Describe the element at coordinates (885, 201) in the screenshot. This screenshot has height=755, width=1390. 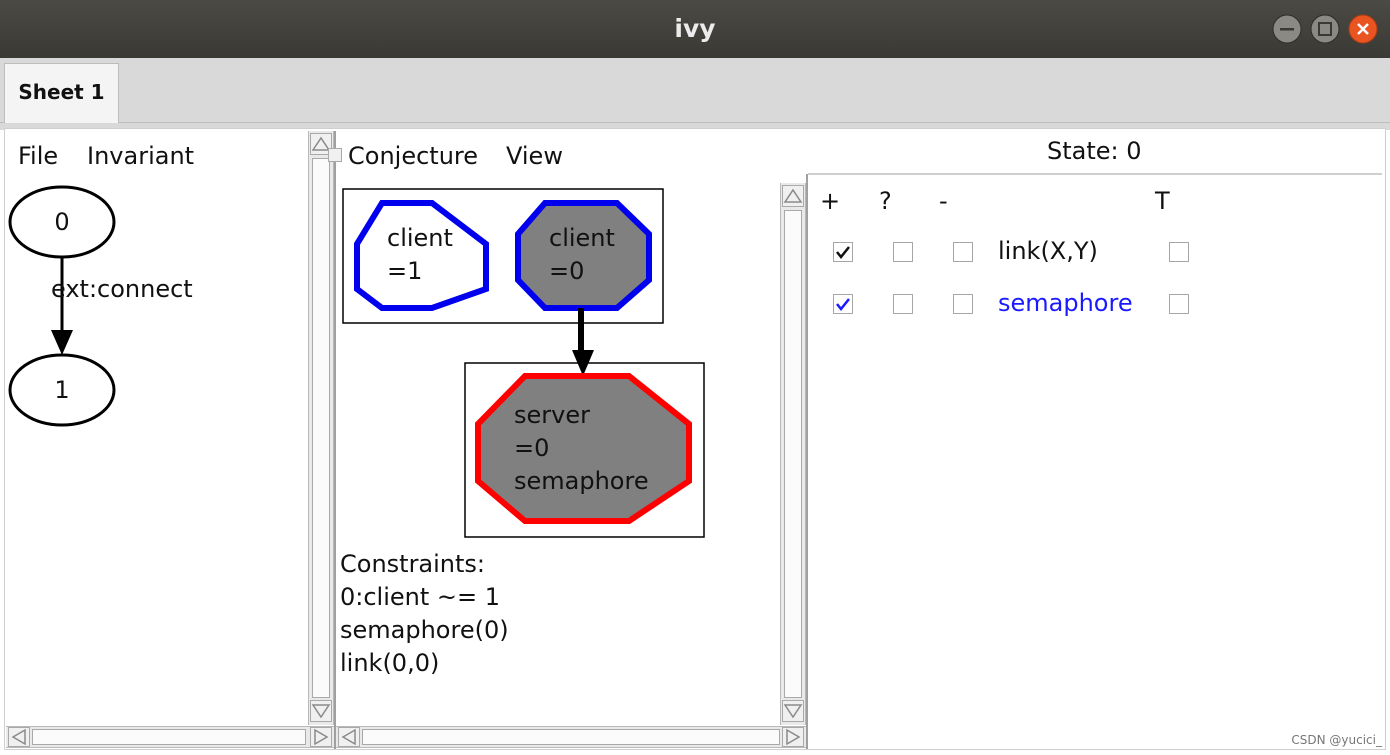
I see `header-question: ?` at that location.